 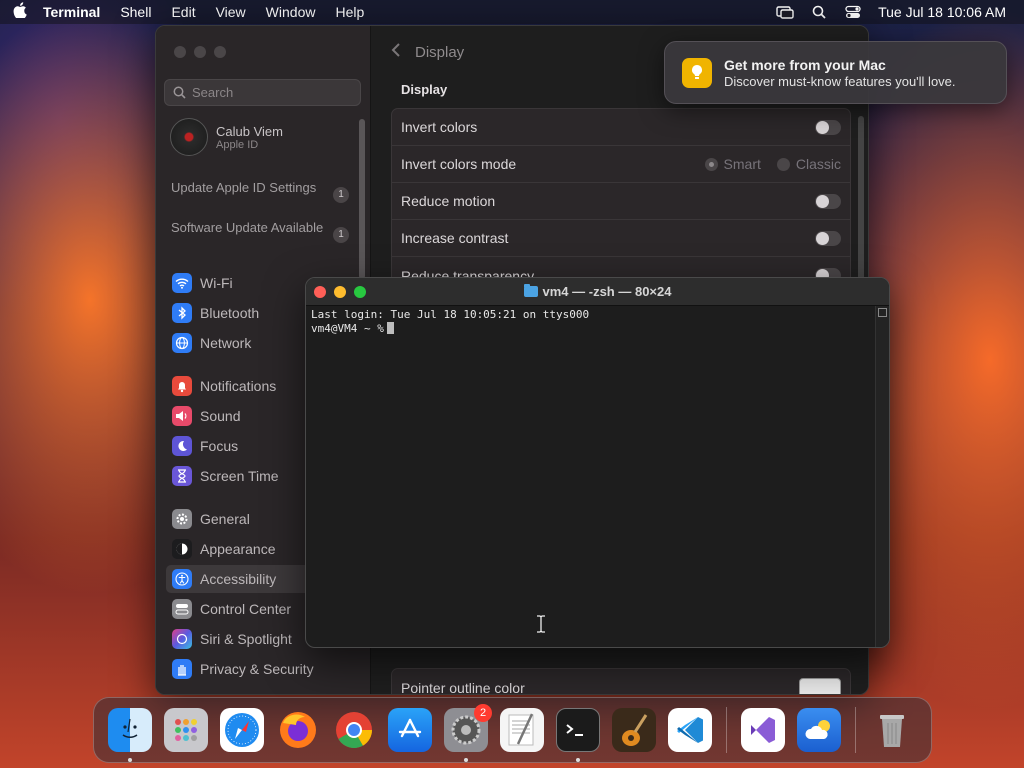 What do you see at coordinates (942, 12) in the screenshot?
I see `menu-clock: Tue Jul 18 10:06 AM` at bounding box center [942, 12].